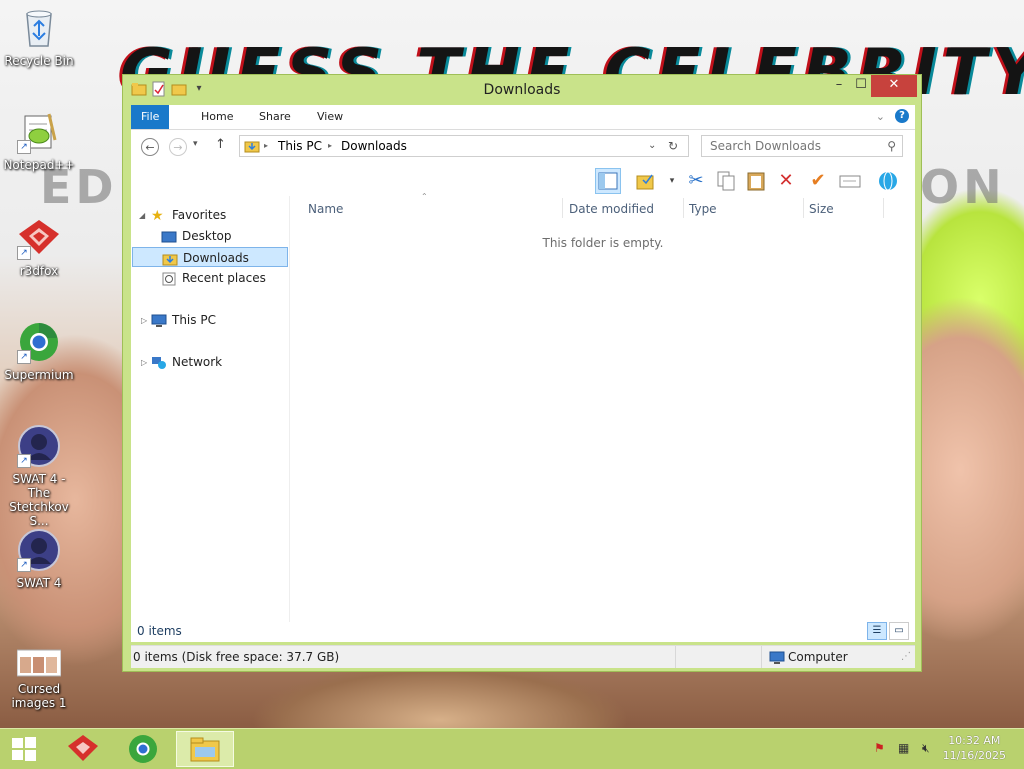 The height and width of the screenshot is (769, 1024). Describe the element at coordinates (39, 247) in the screenshot. I see `desktop-icon-r3dfox: ↗ r3dfox` at that location.